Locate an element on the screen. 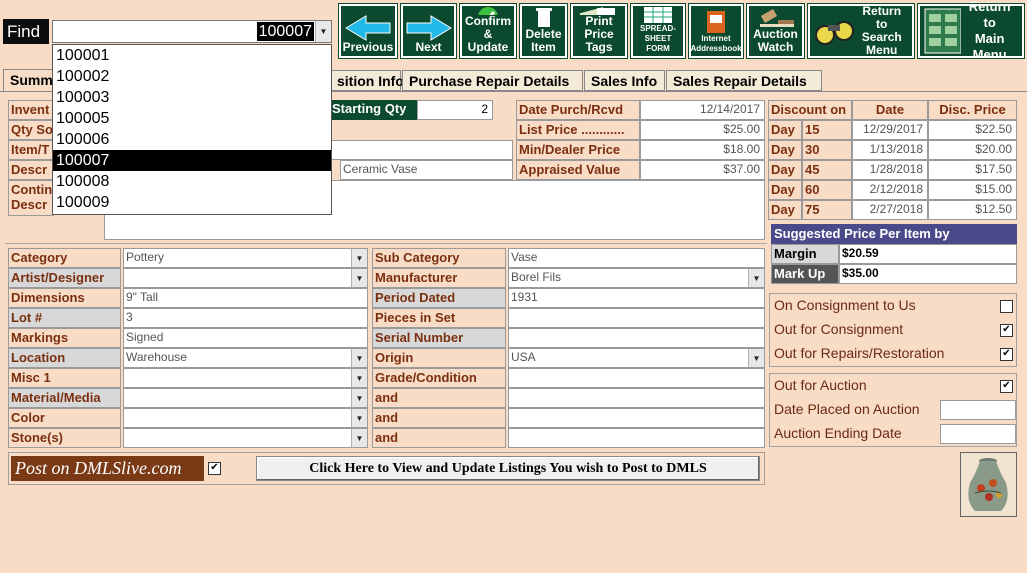 Image resolution: width=1027 pixels, height=573 pixels. detail-value: 9" Tall is located at coordinates (142, 297).